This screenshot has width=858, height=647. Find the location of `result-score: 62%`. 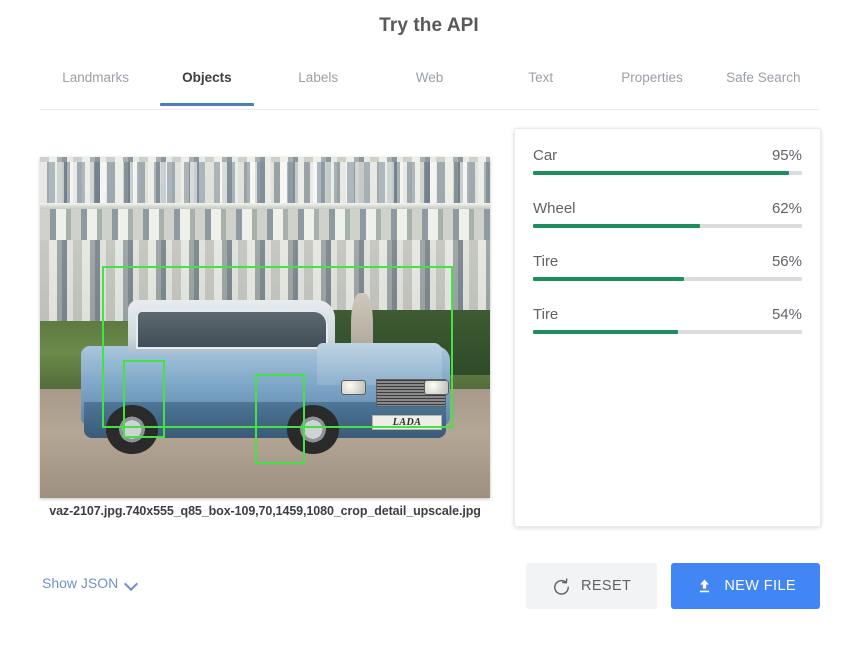

result-score: 62% is located at coordinates (786, 208).